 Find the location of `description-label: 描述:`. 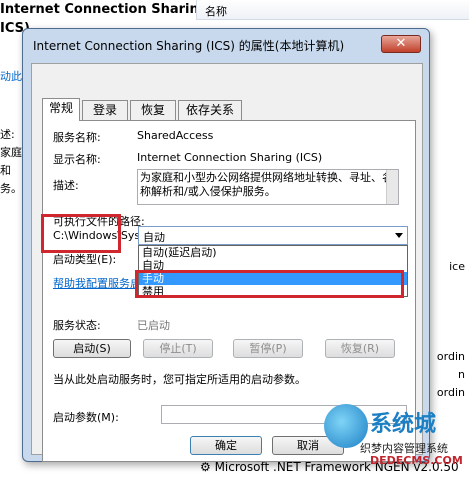

description-label: 描述: is located at coordinates (66, 185).